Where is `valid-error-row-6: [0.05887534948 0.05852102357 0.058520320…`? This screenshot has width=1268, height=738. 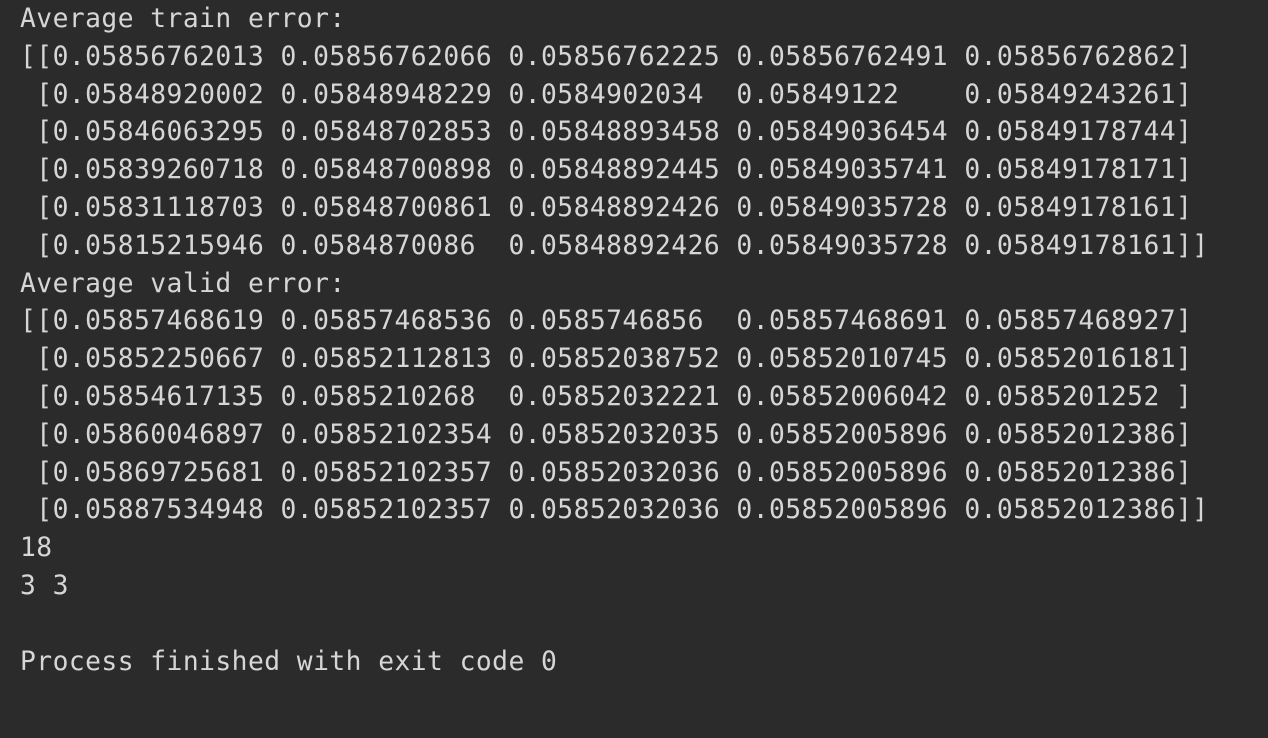 valid-error-row-6: [0.05887534948 0.05852102357 0.058520320… is located at coordinates (614, 510).